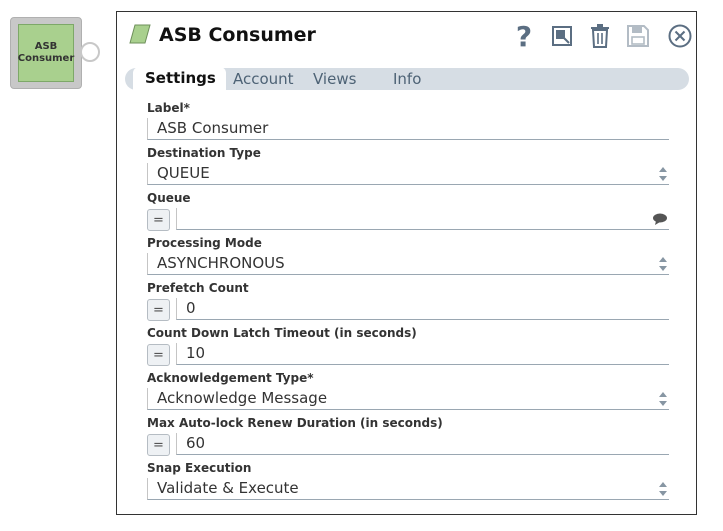 This screenshot has width=723, height=531. I want to click on snap-node: ASB Consumer, so click(56, 53).